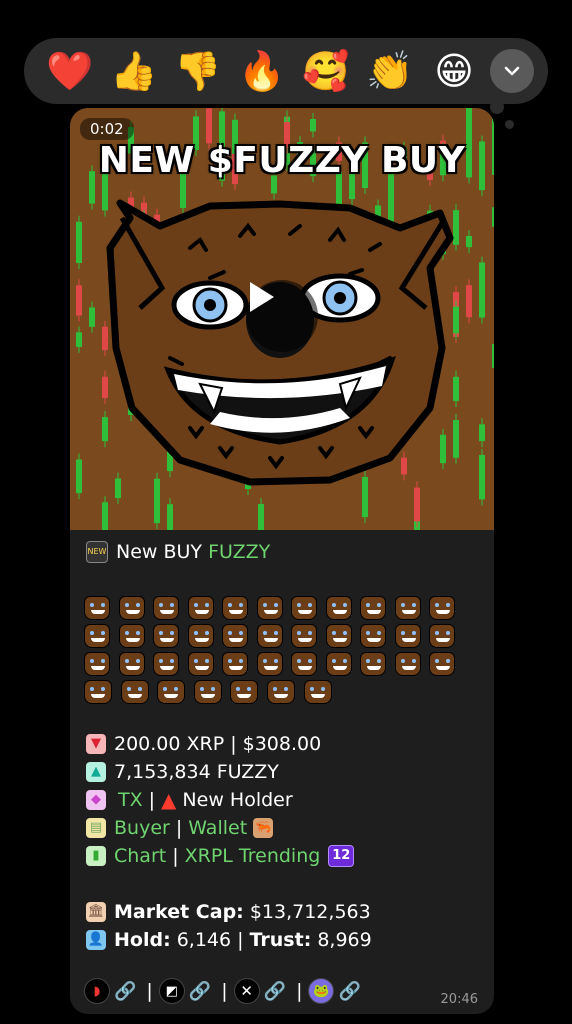 This screenshot has width=572, height=1024. Describe the element at coordinates (459, 999) in the screenshot. I see `message-timestamp: 20:46` at that location.